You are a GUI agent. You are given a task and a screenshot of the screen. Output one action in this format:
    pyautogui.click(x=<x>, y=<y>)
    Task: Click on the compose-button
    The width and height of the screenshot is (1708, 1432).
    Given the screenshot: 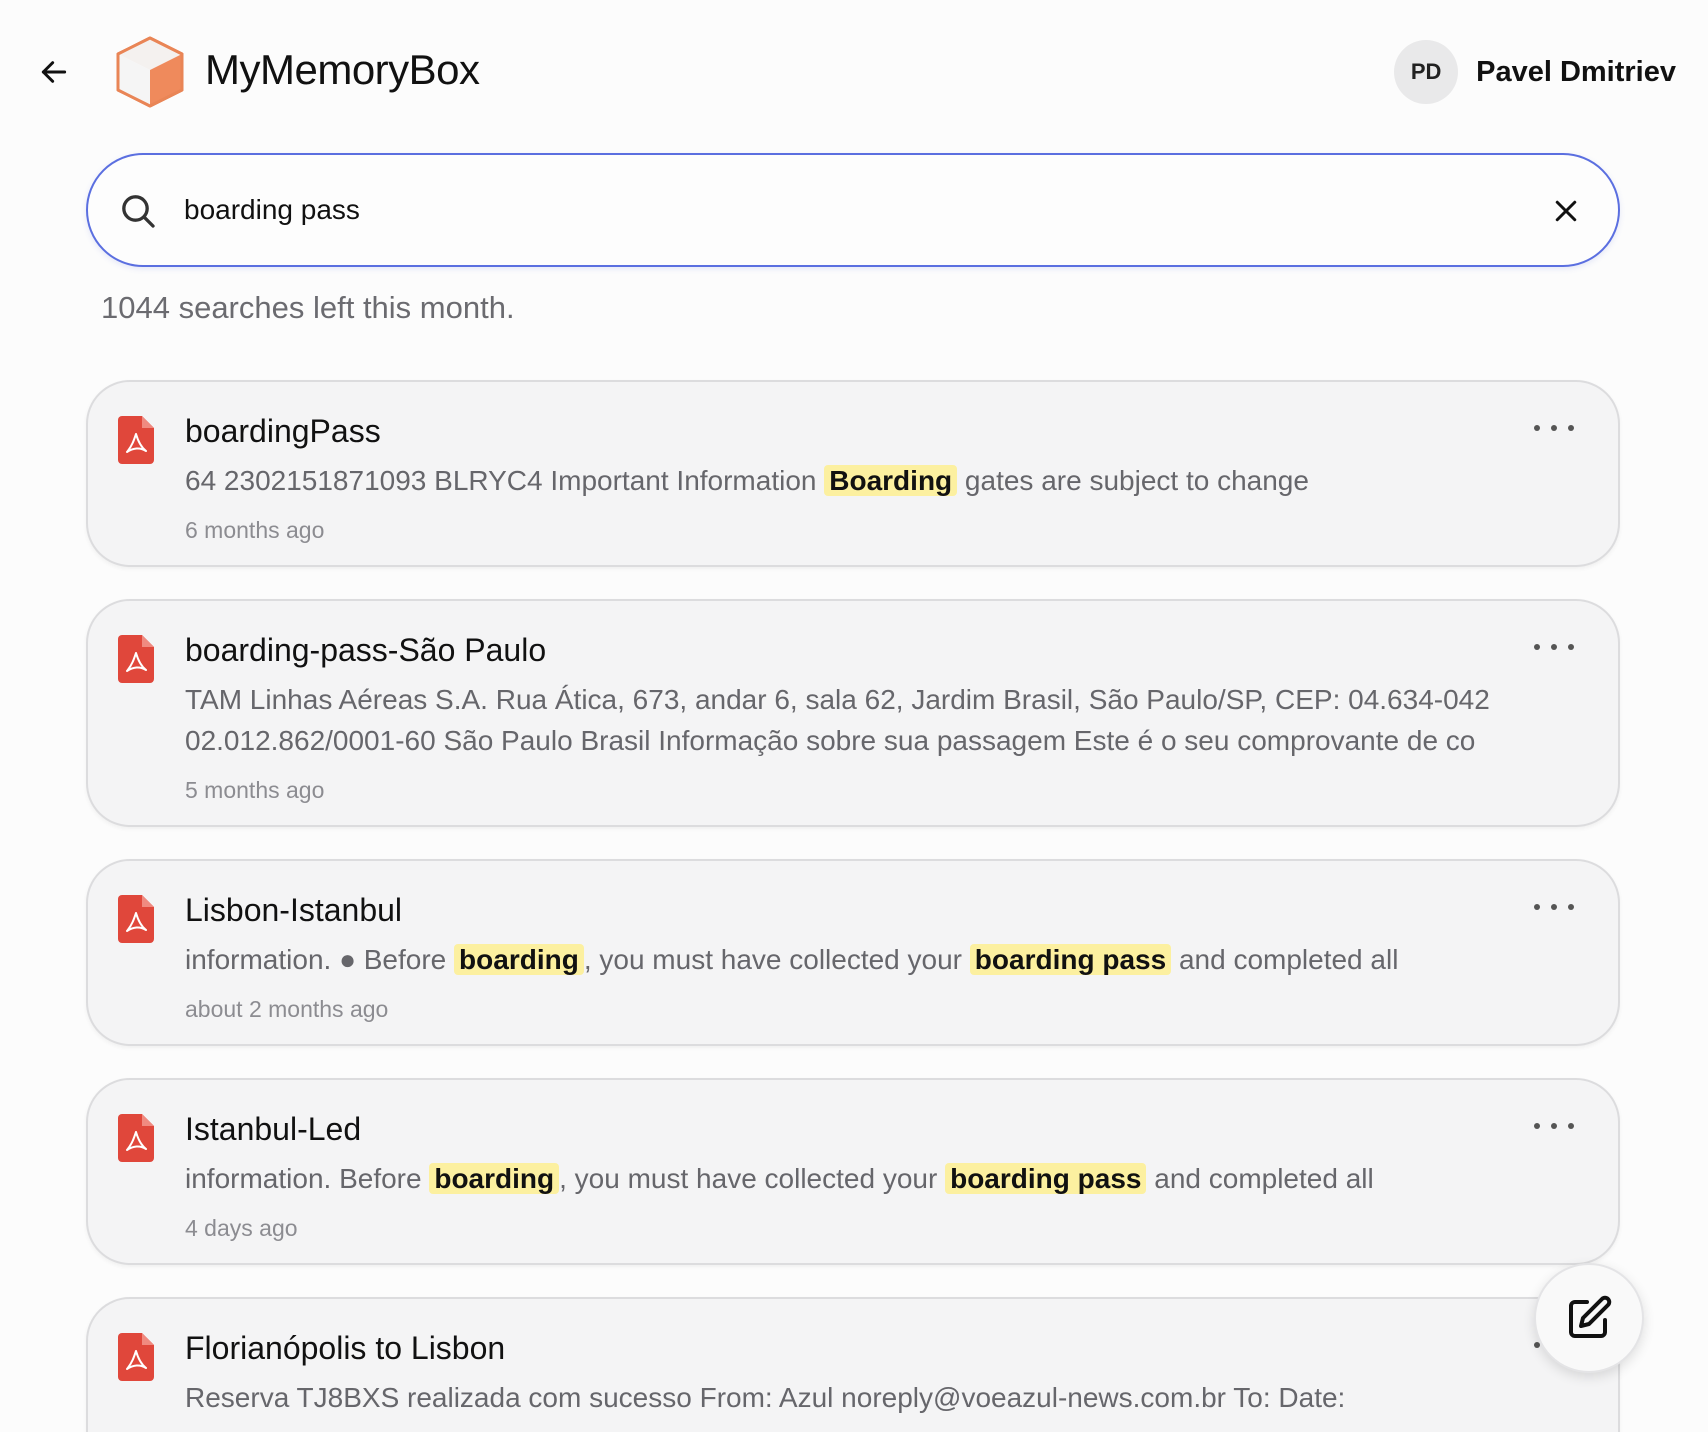 What is the action you would take?
    pyautogui.click(x=1589, y=1318)
    